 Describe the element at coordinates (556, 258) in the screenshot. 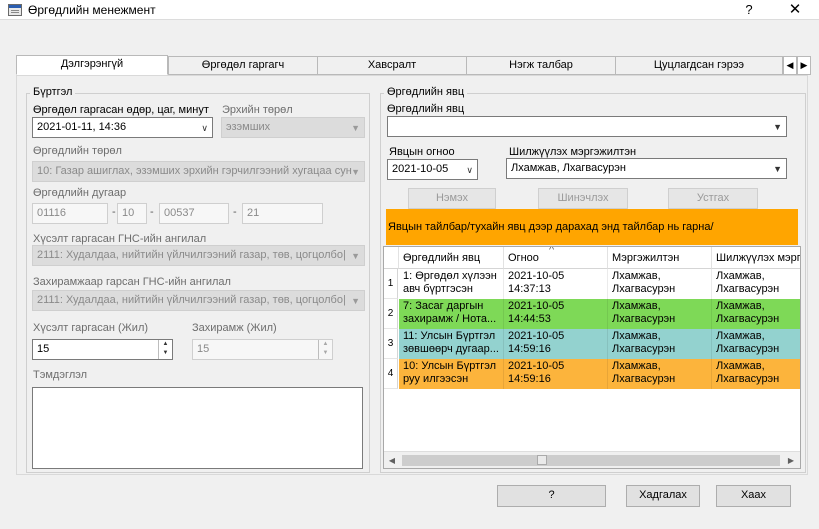

I see `col-header-date: Огноо` at that location.